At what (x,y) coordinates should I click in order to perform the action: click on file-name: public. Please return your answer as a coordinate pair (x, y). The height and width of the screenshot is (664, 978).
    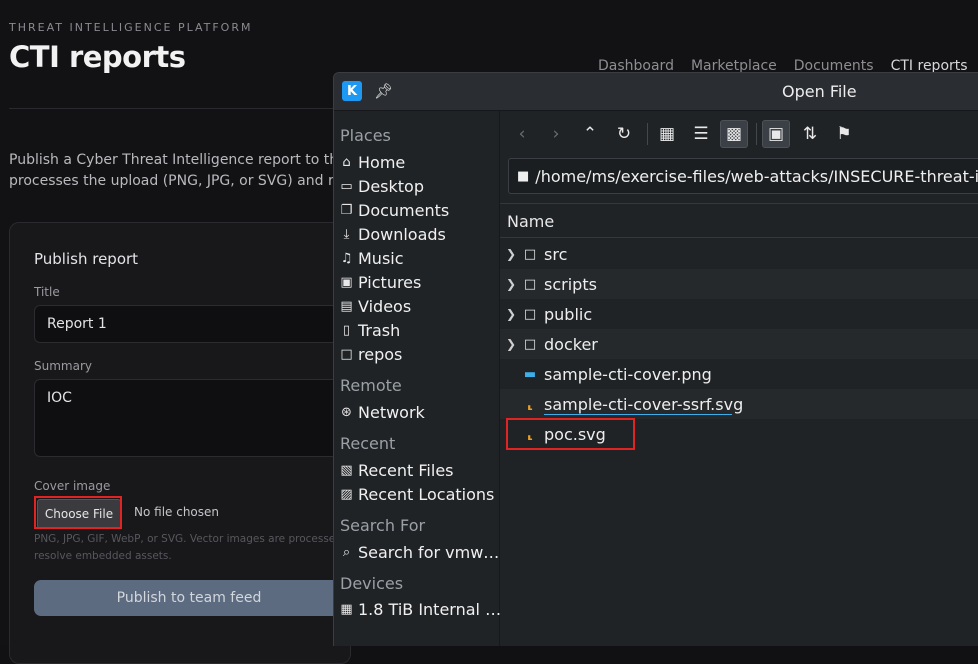
    Looking at the image, I should click on (568, 314).